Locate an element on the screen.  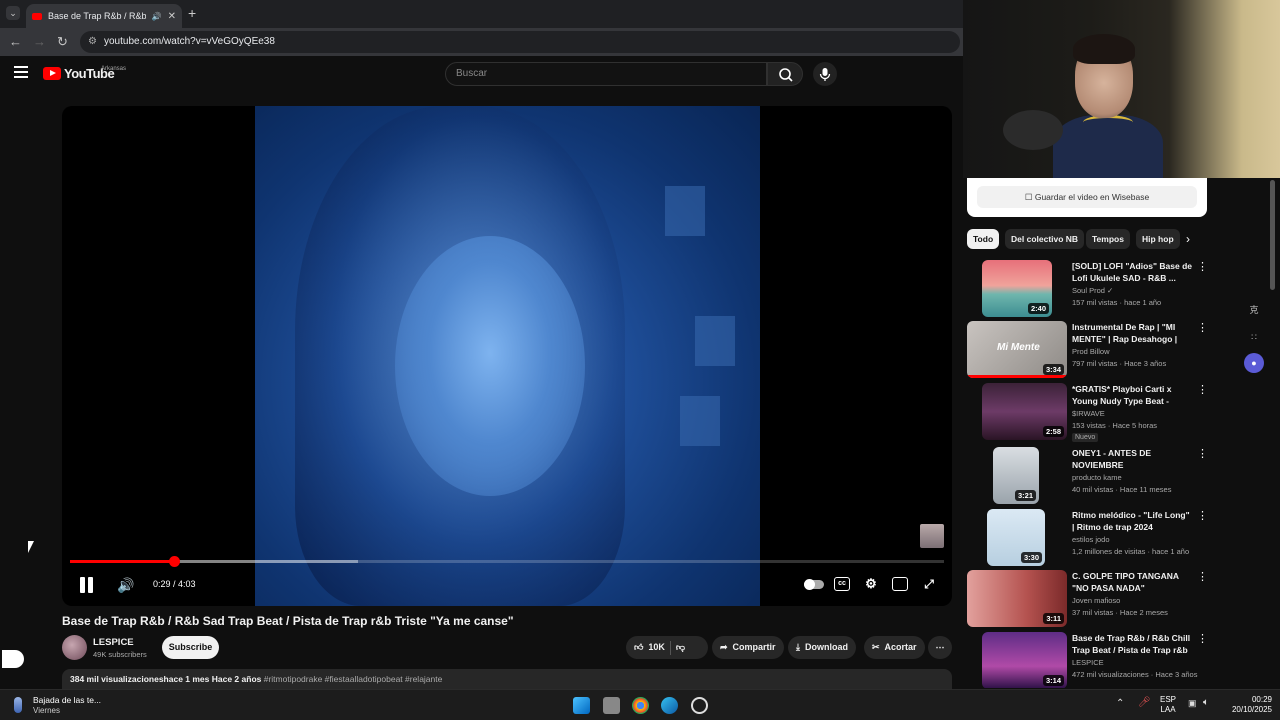
download-button: ⤓ Download is located at coordinates (822, 647).